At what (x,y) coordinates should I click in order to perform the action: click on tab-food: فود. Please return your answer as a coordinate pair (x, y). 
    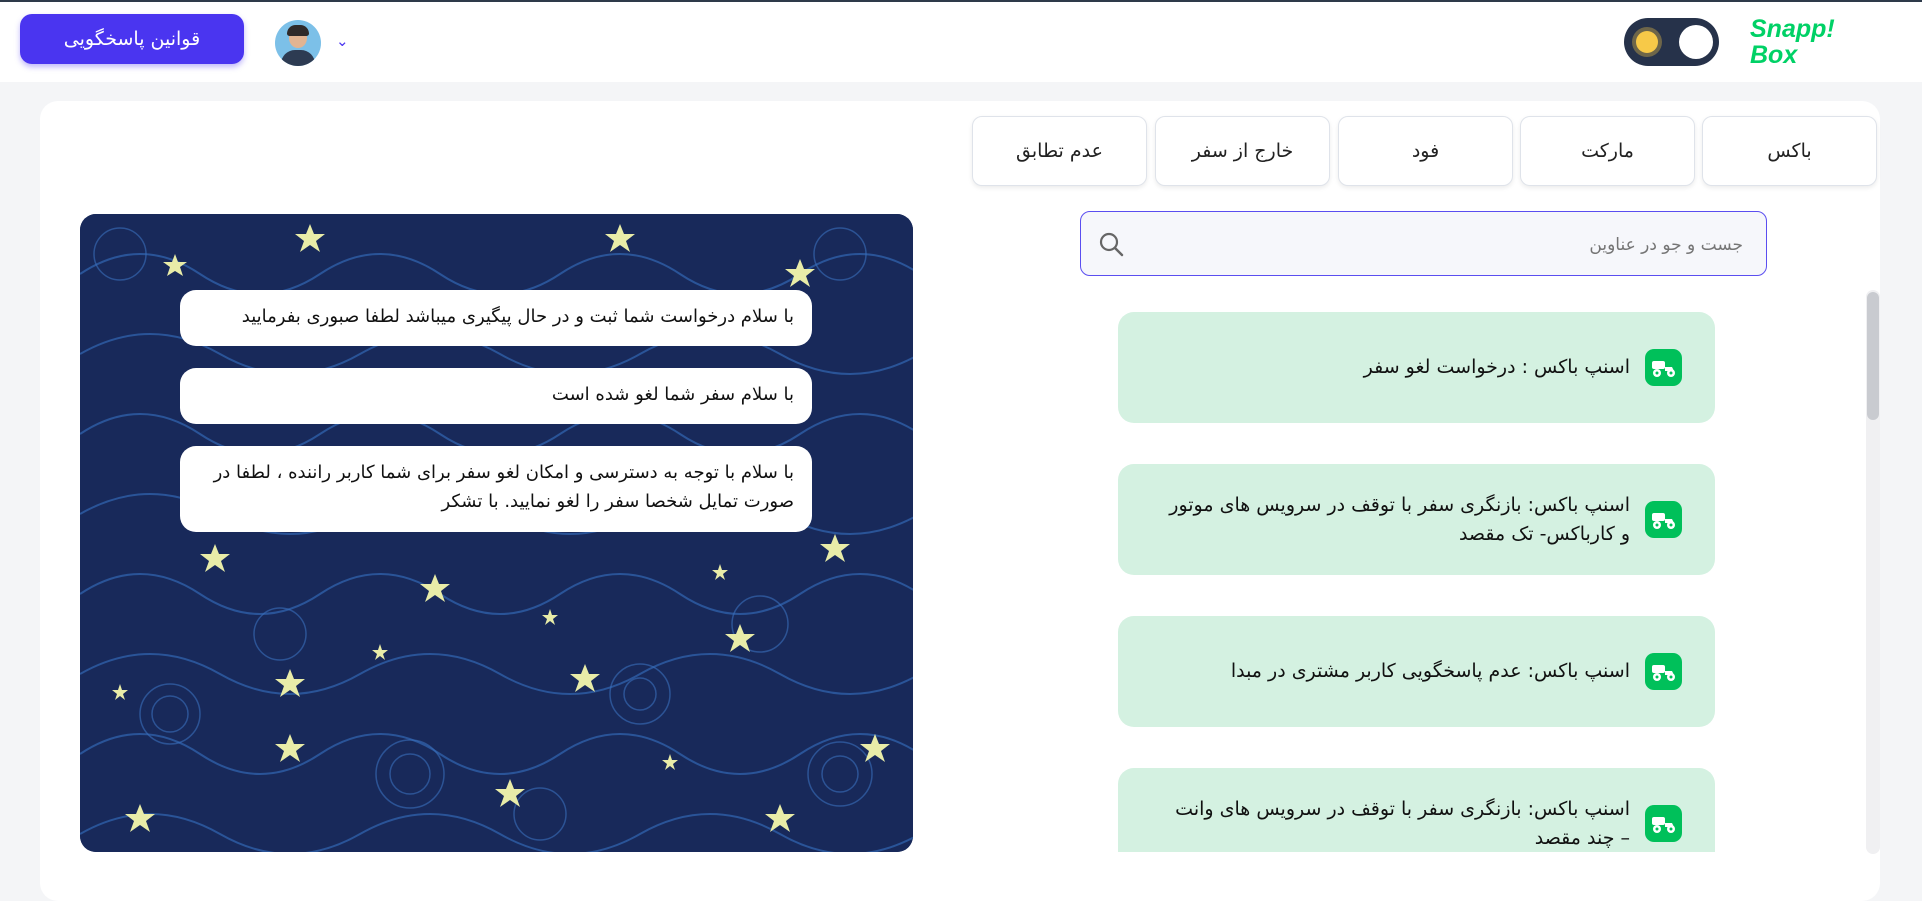
    Looking at the image, I should click on (1425, 151).